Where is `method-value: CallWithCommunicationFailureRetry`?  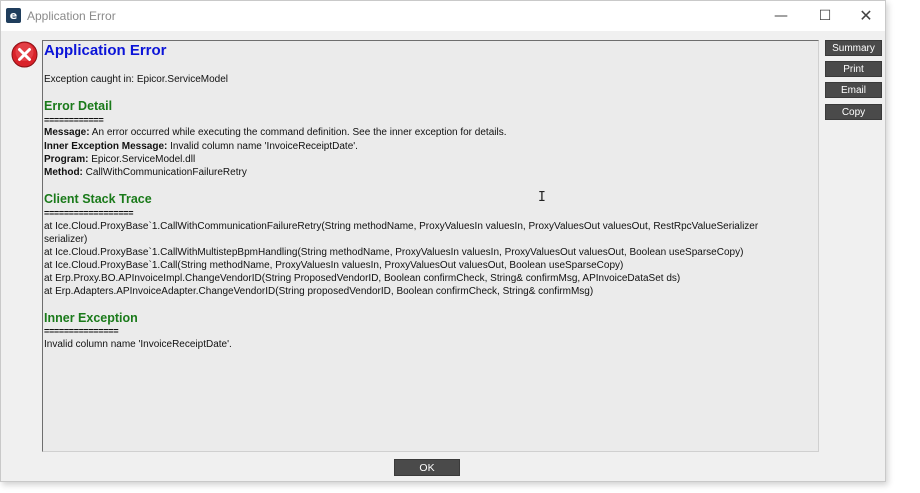 method-value: CallWithCommunicationFailureRetry is located at coordinates (164, 172).